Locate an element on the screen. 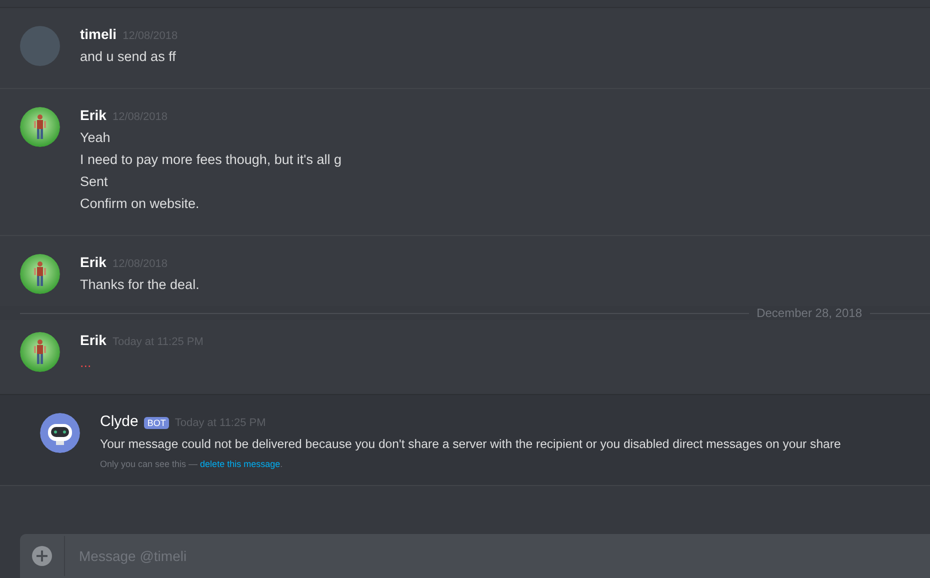  message-text: I need to pay more fees though, but it's all g is located at coordinates (211, 160).